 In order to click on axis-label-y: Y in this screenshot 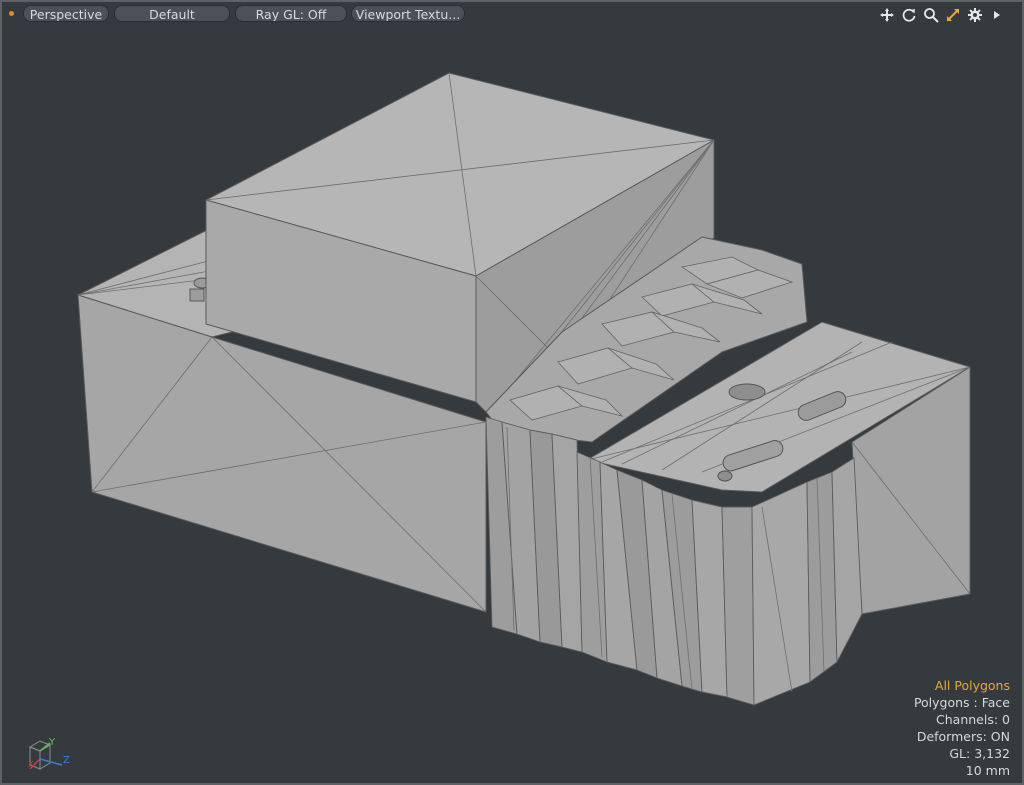, I will do `click(52, 742)`.